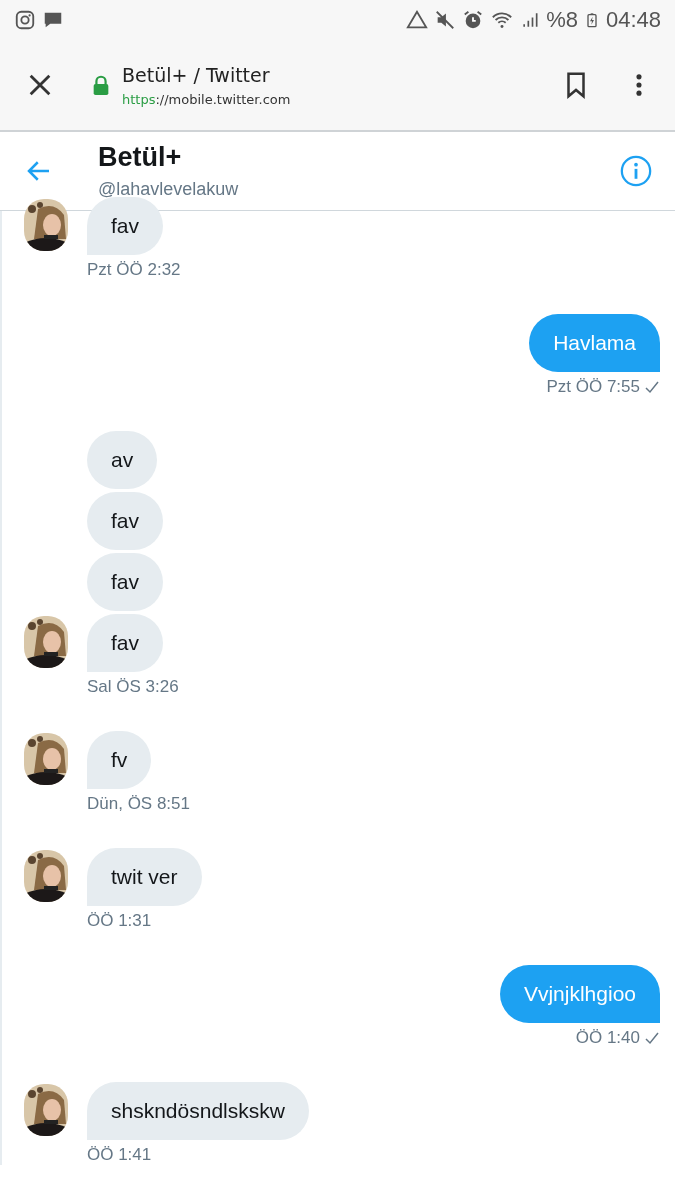 The image size is (675, 1200). I want to click on page-title: Betül+ / Twitter, so click(196, 74).